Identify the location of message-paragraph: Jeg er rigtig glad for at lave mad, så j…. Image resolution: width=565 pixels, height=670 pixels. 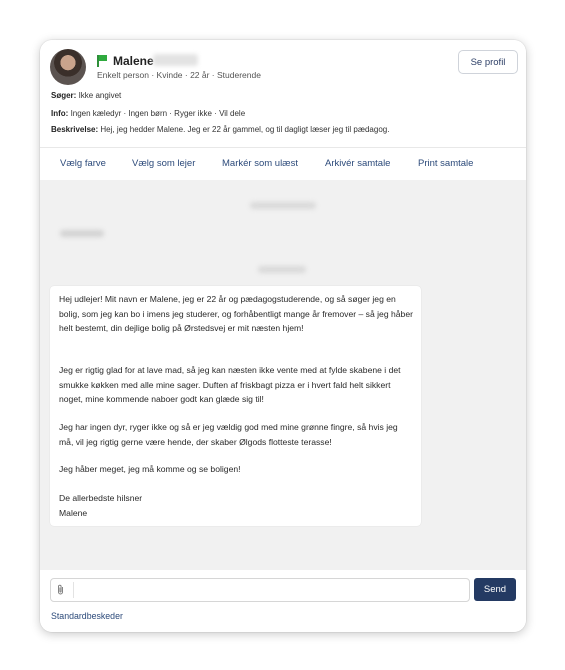
(230, 385).